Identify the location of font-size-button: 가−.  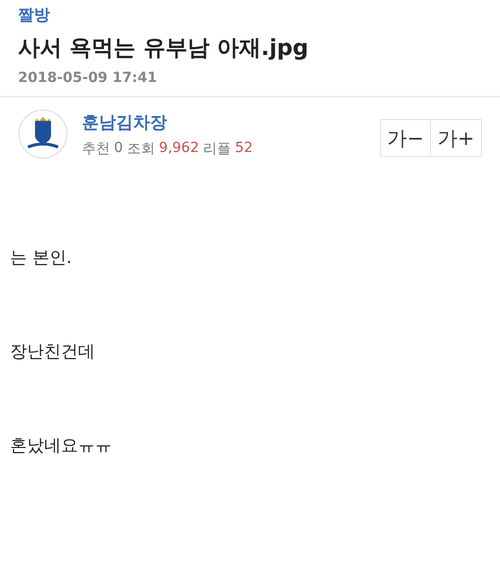
(405, 138).